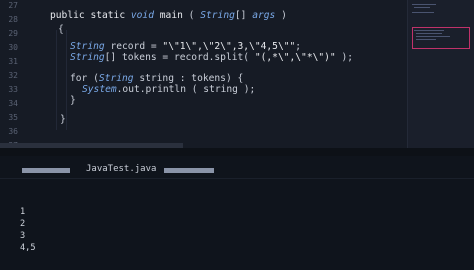 The width and height of the screenshot is (474, 270). I want to click on line-number: 33, so click(13, 89).